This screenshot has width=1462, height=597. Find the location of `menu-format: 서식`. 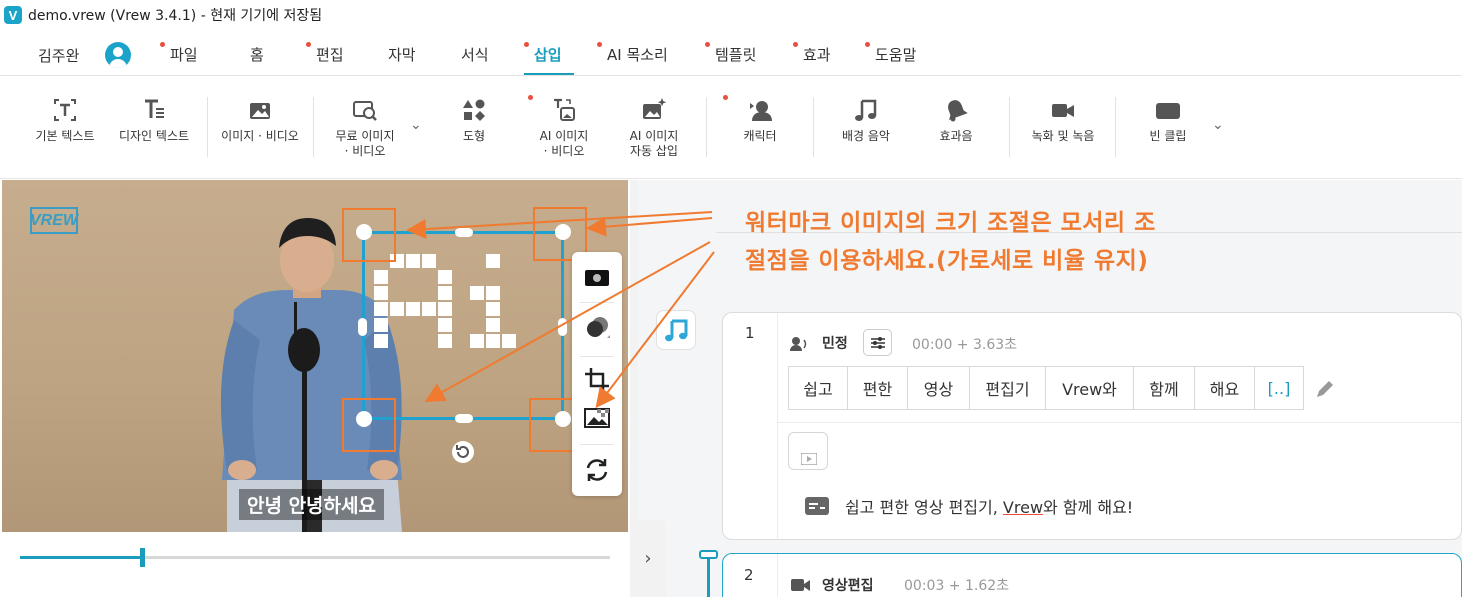

menu-format: 서식 is located at coordinates (475, 54).